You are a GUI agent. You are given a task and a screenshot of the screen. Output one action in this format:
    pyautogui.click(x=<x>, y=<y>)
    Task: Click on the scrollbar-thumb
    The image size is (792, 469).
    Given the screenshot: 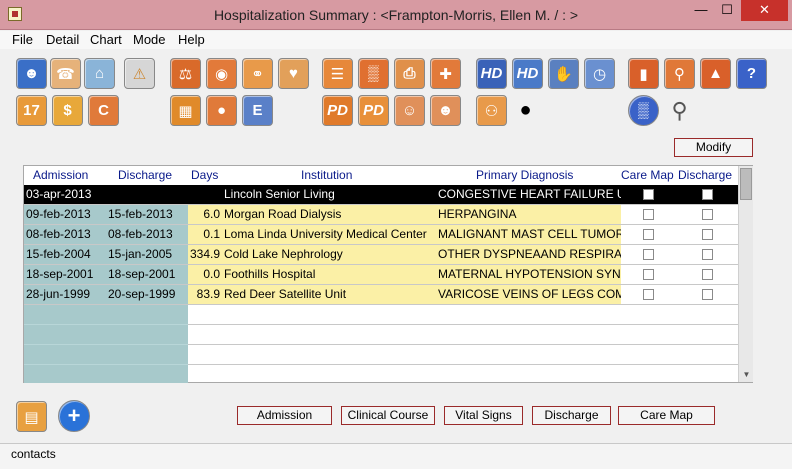 What is the action you would take?
    pyautogui.click(x=746, y=184)
    